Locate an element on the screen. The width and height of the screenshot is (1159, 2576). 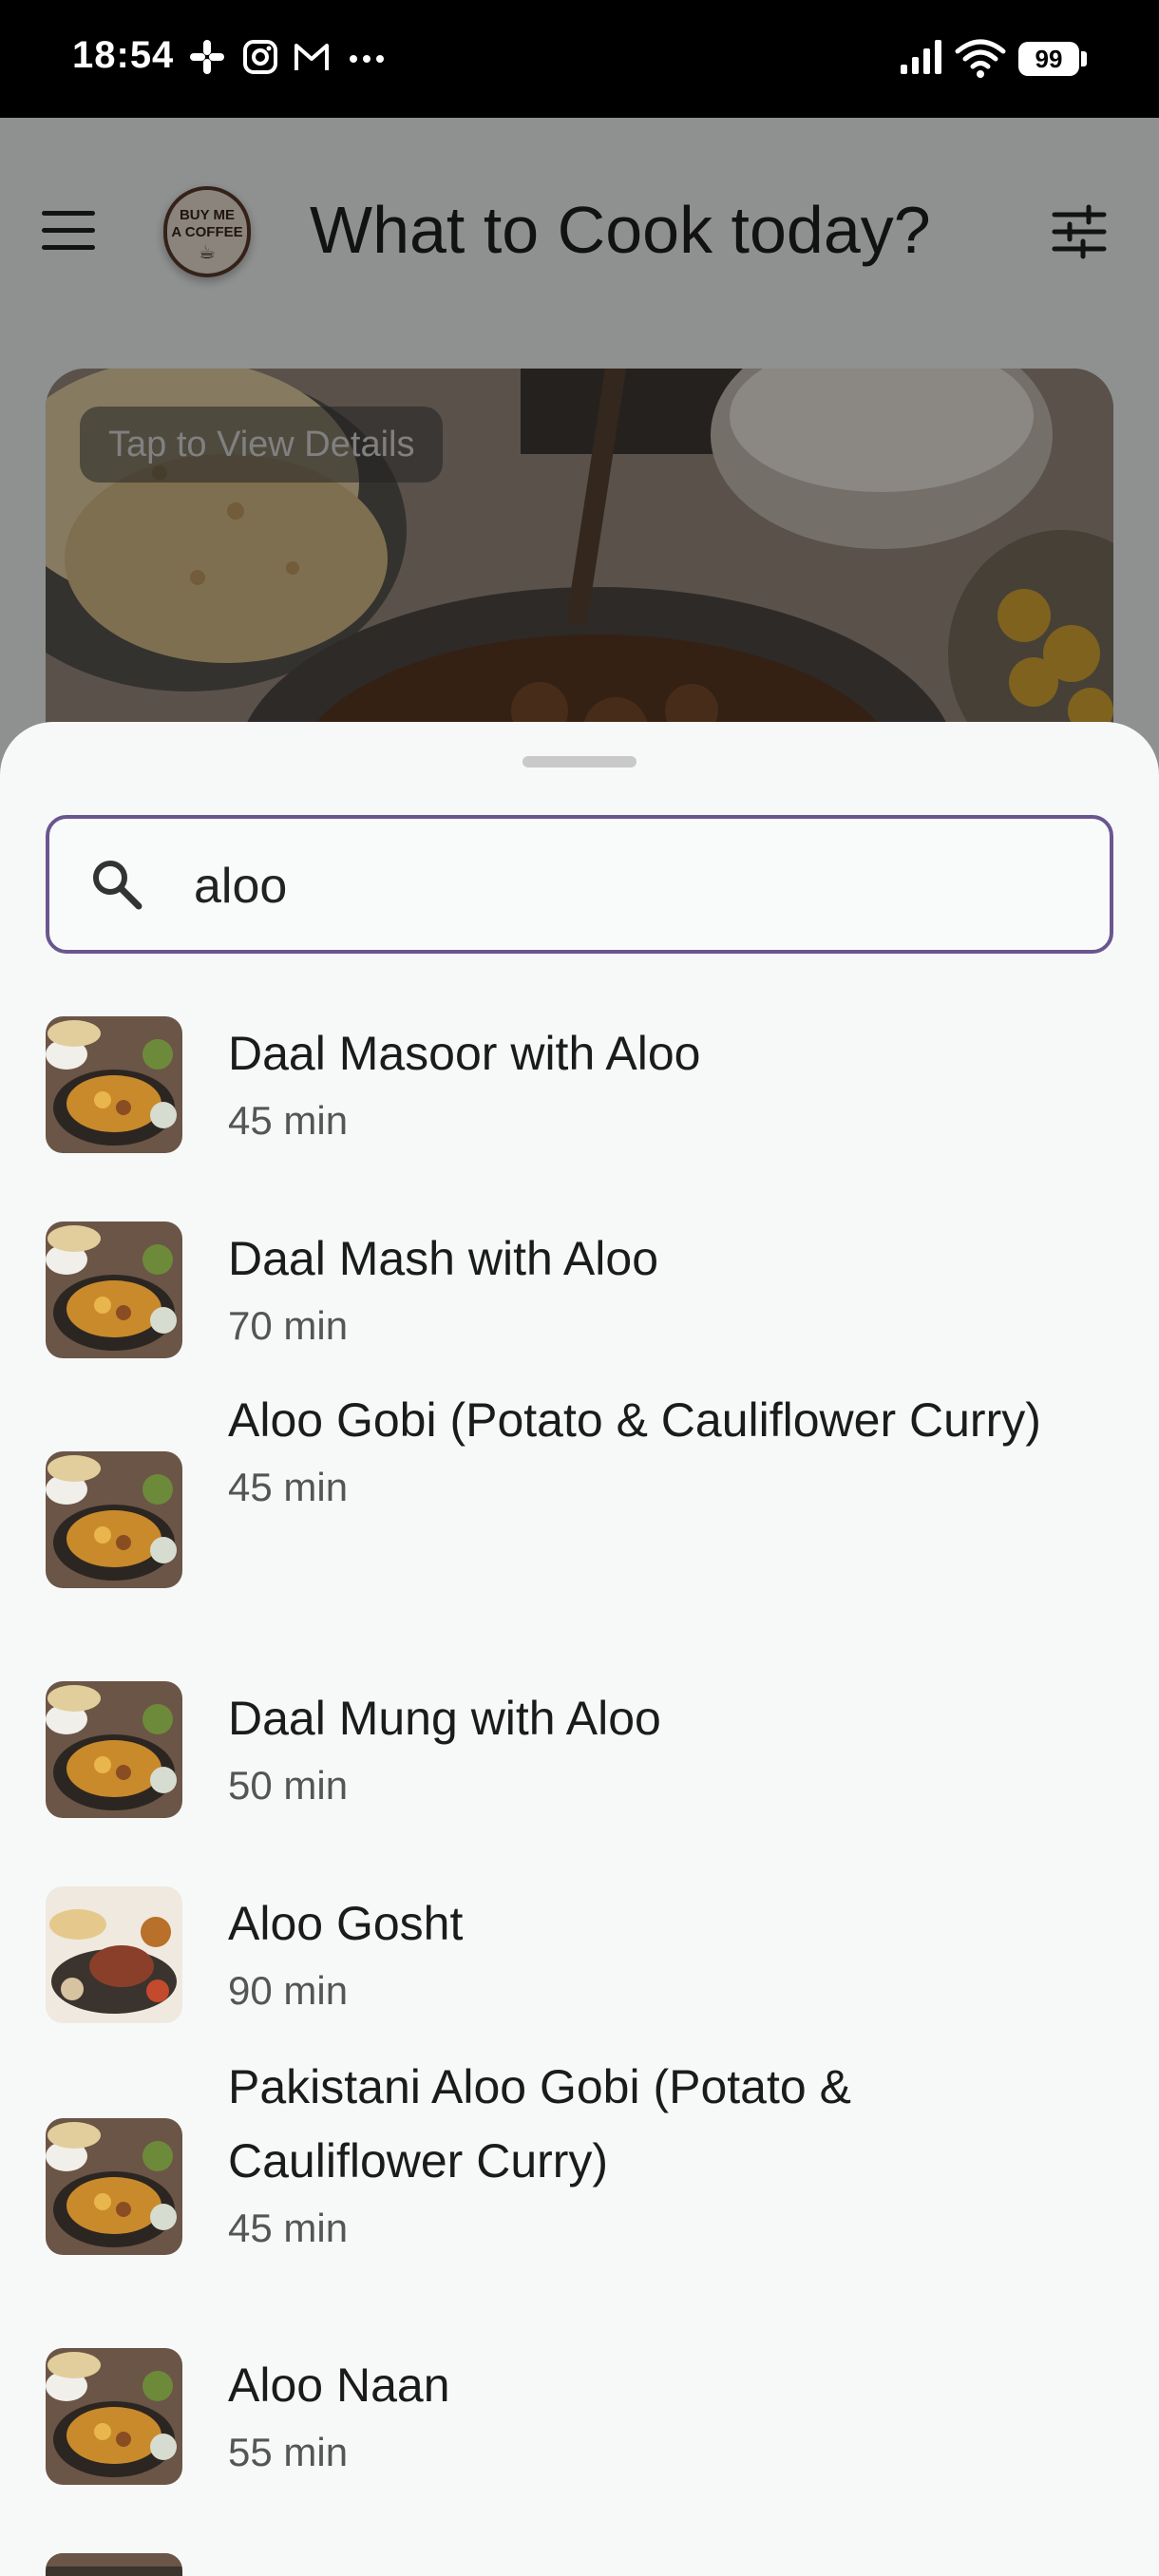
drag-handle is located at coordinates (579, 761).